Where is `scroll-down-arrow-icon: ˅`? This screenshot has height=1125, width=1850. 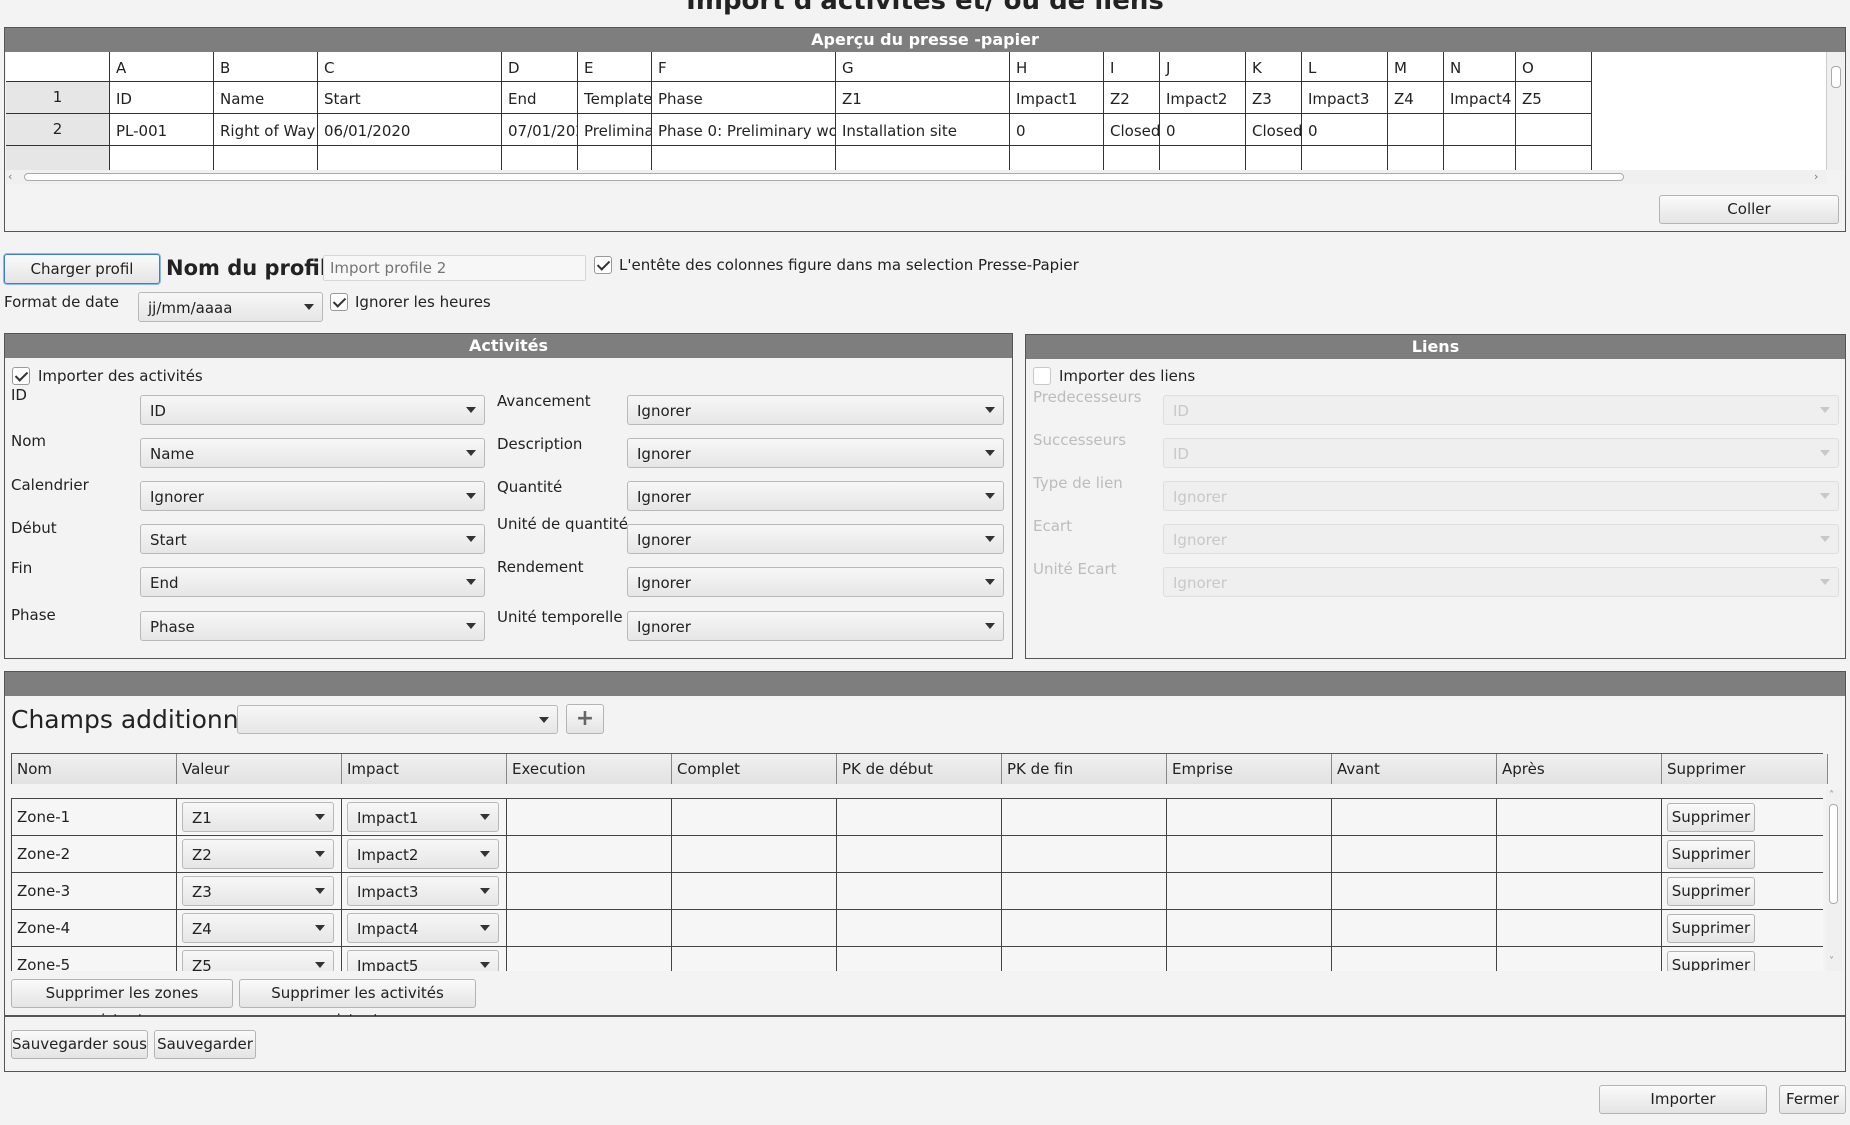 scroll-down-arrow-icon: ˅ is located at coordinates (1831, 961).